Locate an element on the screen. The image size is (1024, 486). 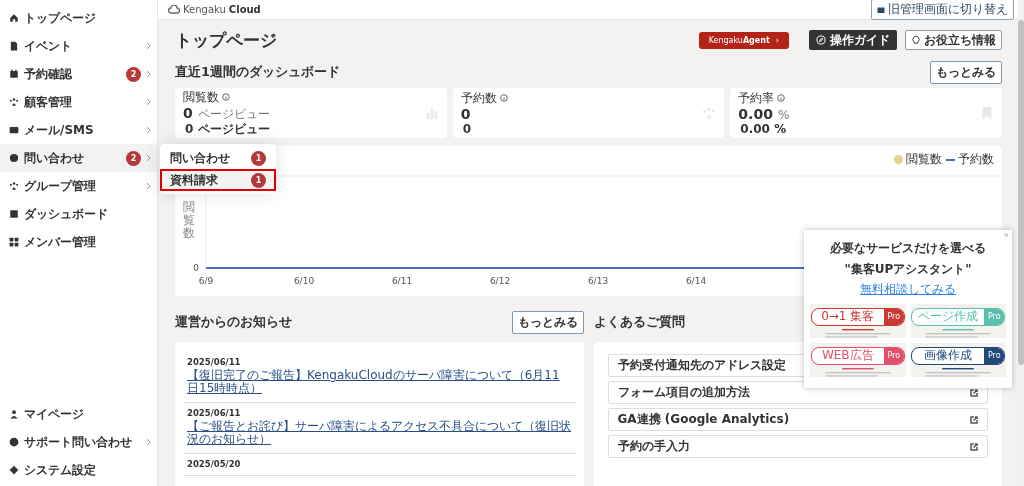
sidebar-item: グループ管理 is located at coordinates (78, 186).